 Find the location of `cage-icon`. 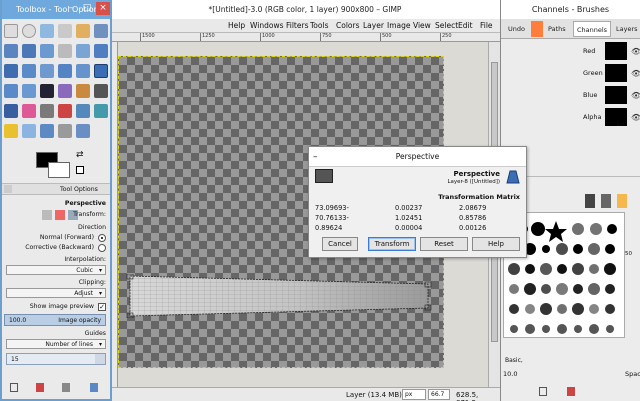

cage-icon is located at coordinates (29, 91).